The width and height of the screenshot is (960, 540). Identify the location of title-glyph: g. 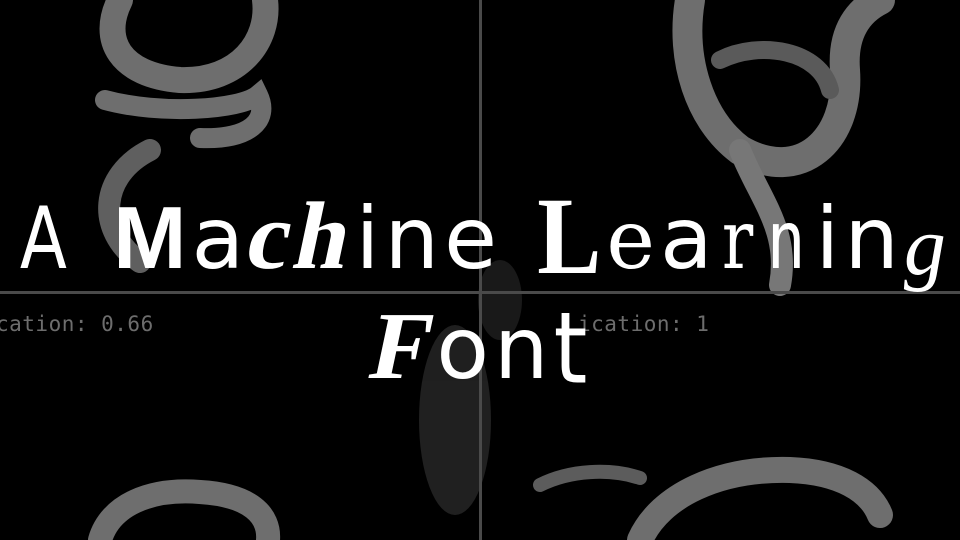
(924, 246).